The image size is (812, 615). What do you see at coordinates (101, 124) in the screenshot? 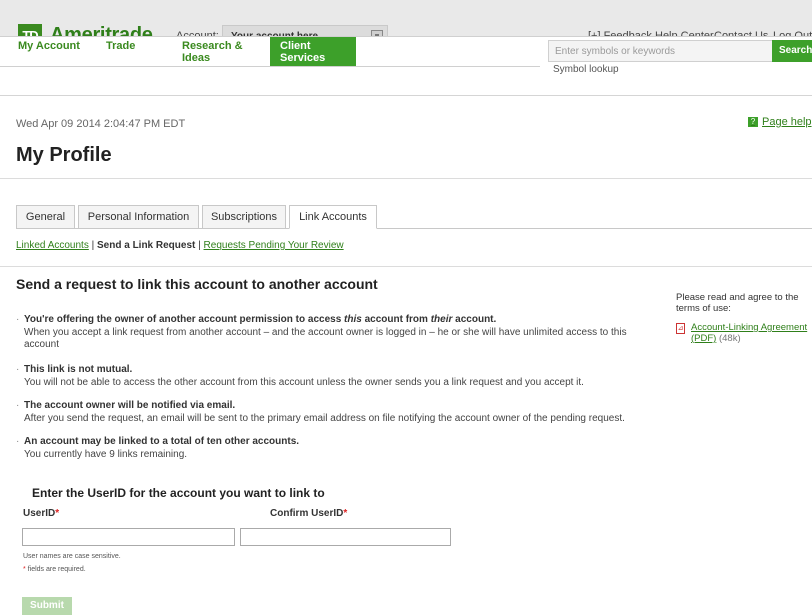
I see `current-datetime: Wed Apr 09 2014 2:04:47 PM EDT` at bounding box center [101, 124].